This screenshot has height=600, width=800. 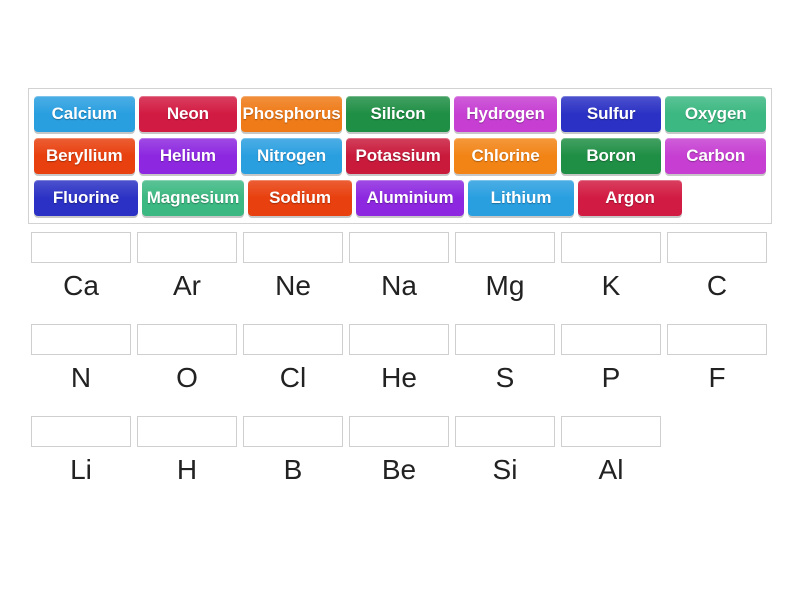 I want to click on symbol-label: N, so click(x=81, y=377).